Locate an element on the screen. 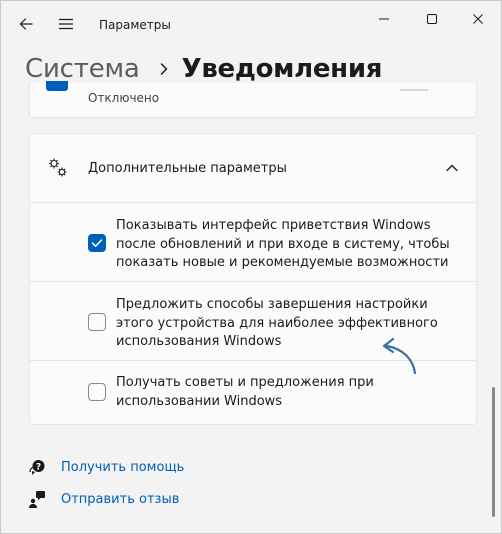 This screenshot has height=534, width=502. send-feedback-link: Отправить отзыв is located at coordinates (103, 499).